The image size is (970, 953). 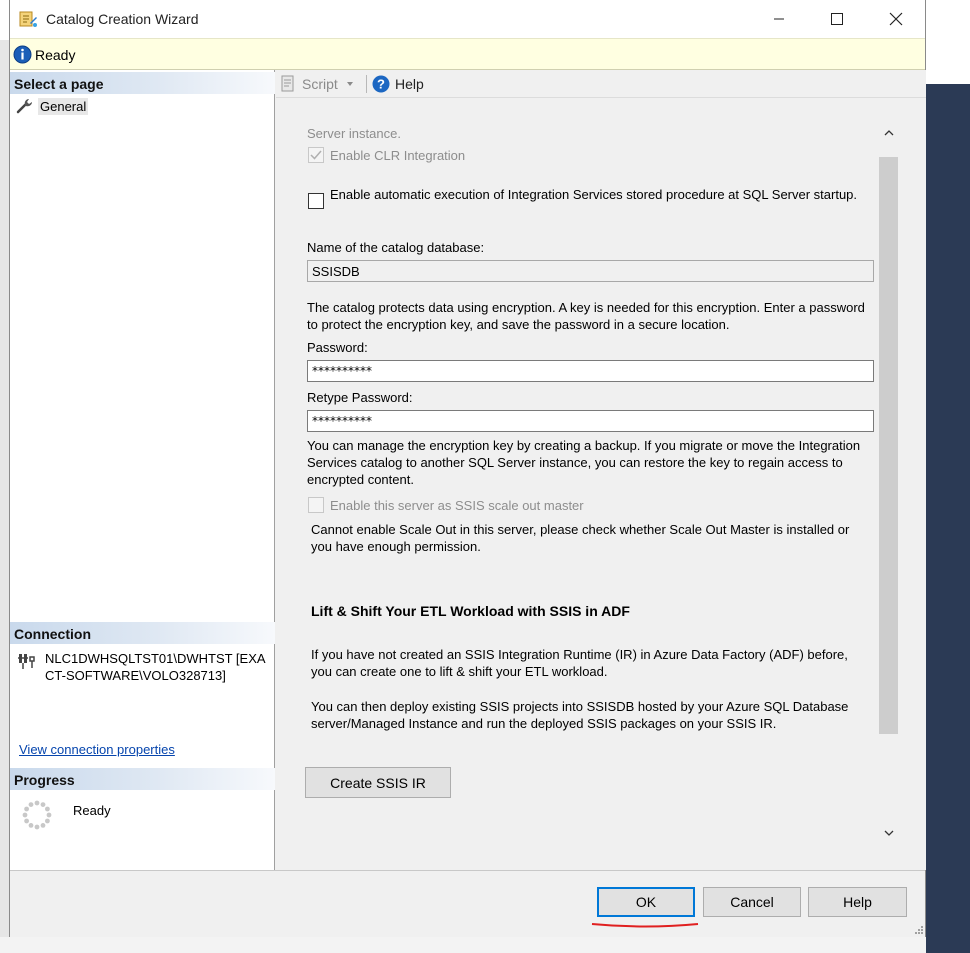 I want to click on page-item-general: General, so click(x=52, y=106).